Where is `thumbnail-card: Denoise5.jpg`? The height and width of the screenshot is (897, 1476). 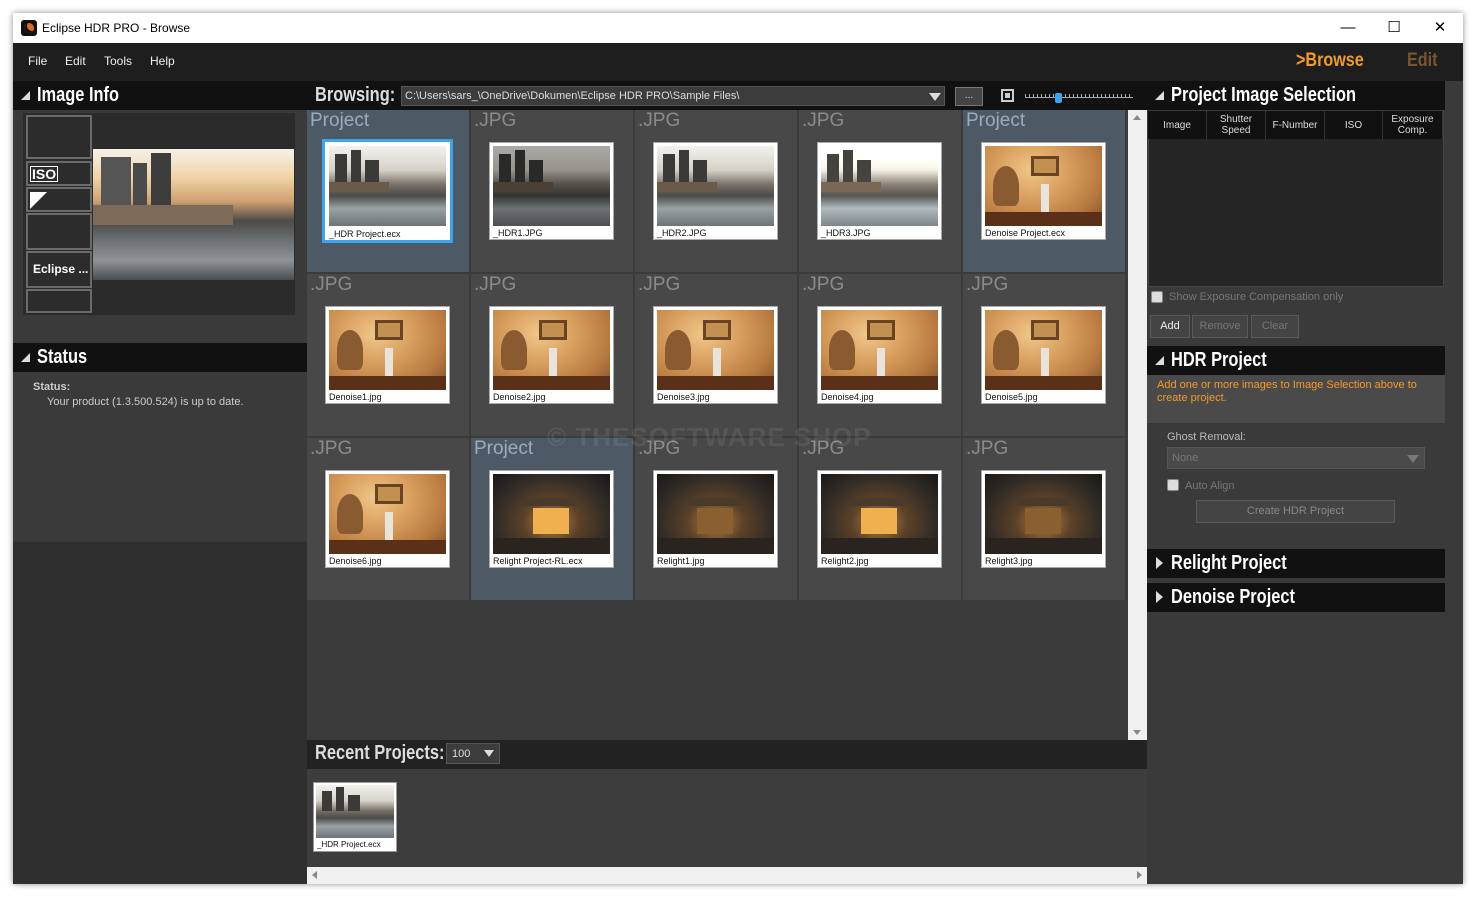
thumbnail-card: Denoise5.jpg is located at coordinates (1043, 355).